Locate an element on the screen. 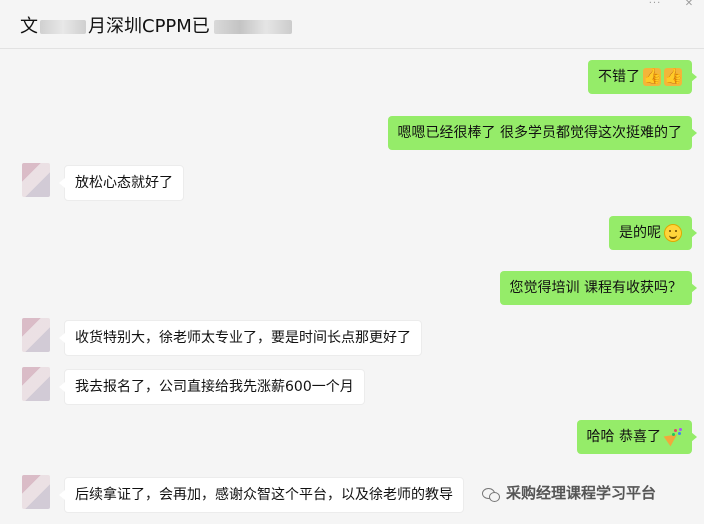  chat-title: 文 月深圳CPPM已 is located at coordinates (156, 25).